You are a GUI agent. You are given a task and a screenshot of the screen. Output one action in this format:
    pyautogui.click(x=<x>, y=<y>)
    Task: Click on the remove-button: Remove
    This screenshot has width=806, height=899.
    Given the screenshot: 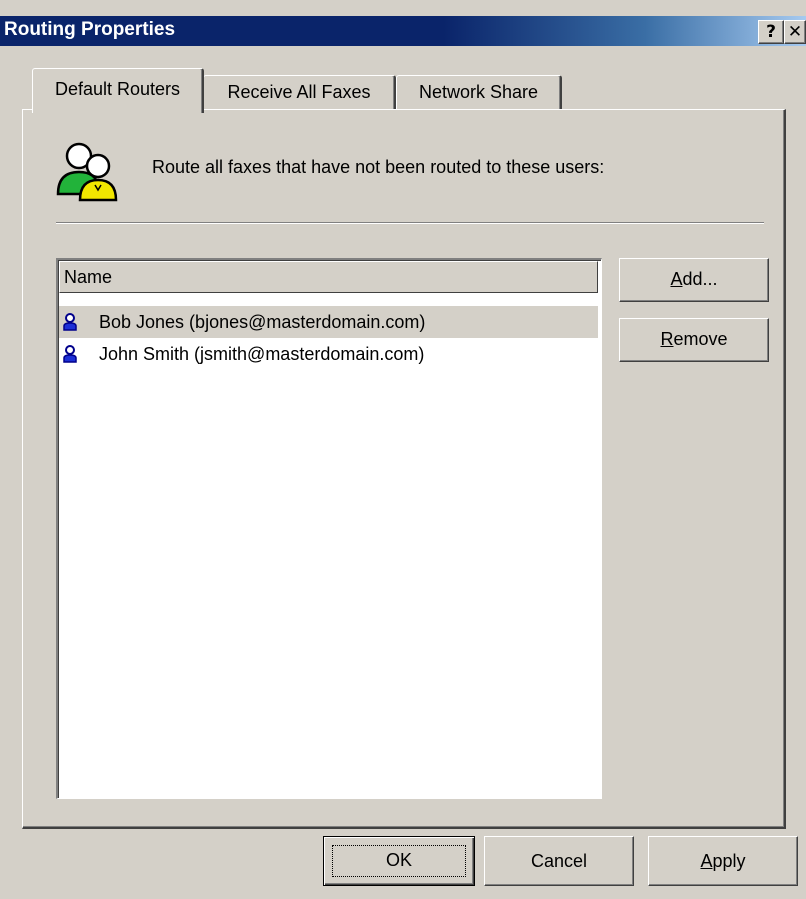 What is the action you would take?
    pyautogui.click(x=694, y=340)
    